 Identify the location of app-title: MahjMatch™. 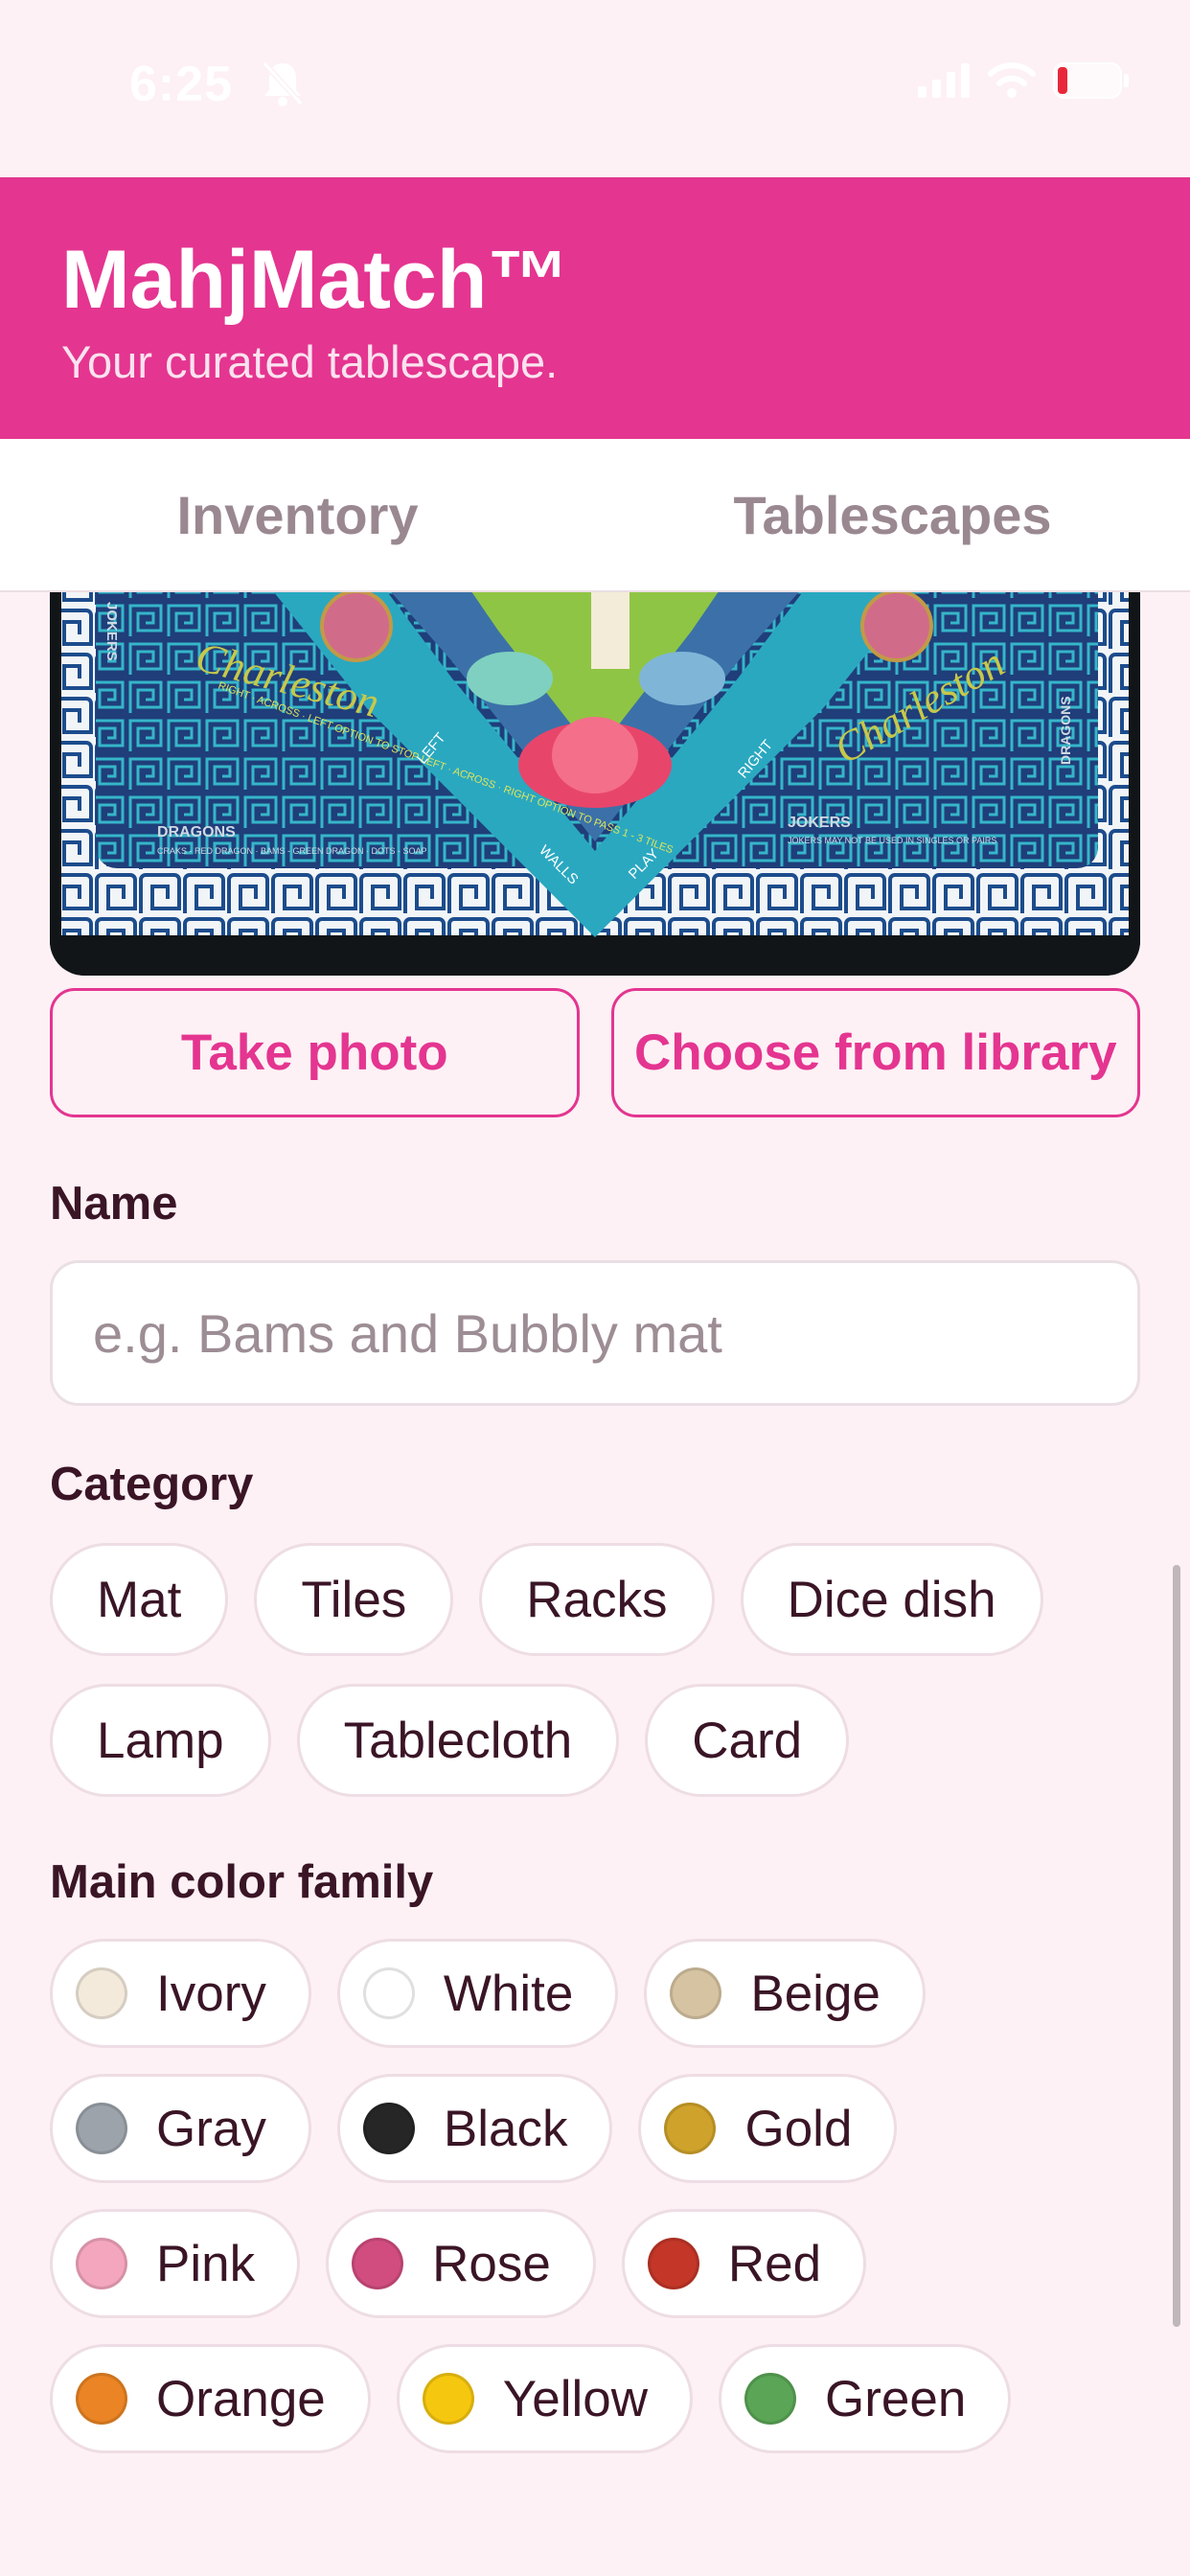
(316, 280).